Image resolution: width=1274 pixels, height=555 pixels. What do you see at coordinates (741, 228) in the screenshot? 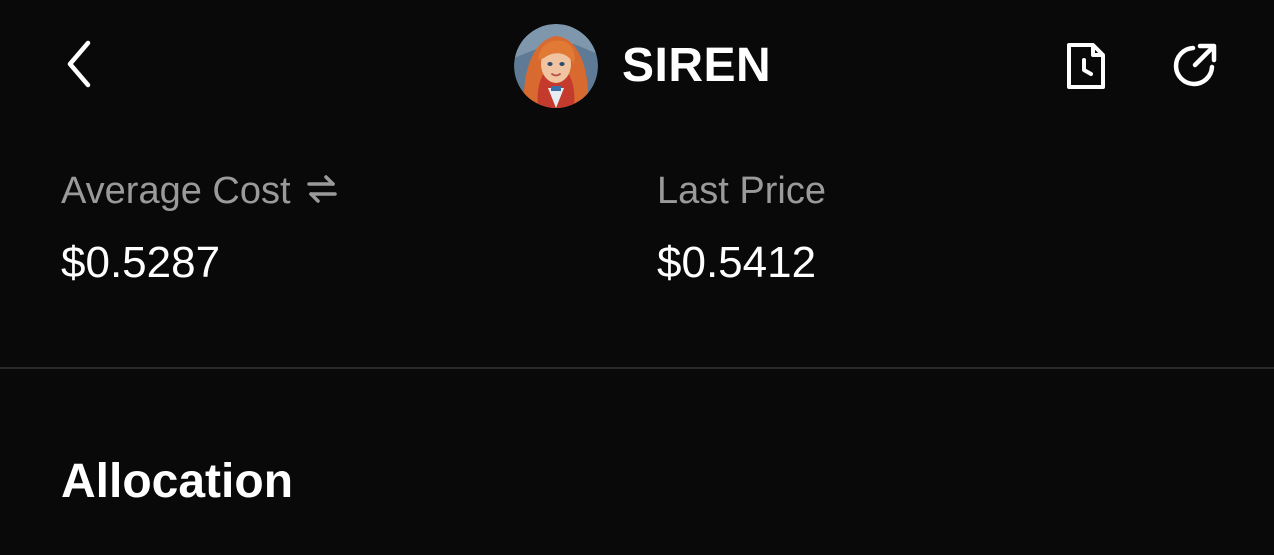
I see `last-price-stat: Last Price $0.5412` at bounding box center [741, 228].